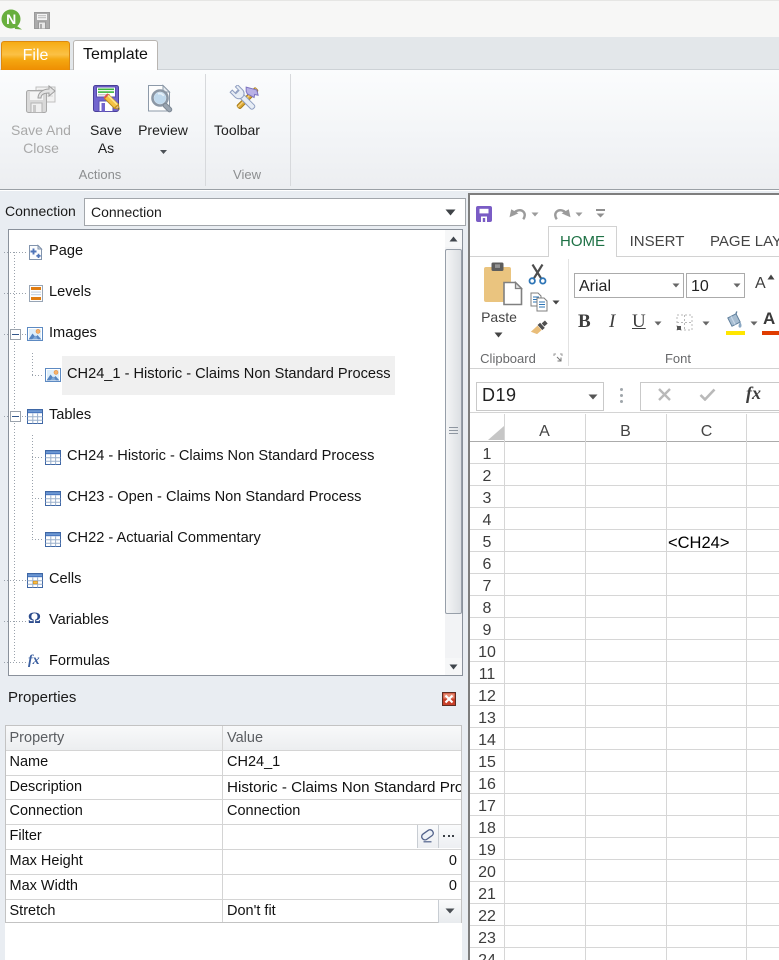  What do you see at coordinates (11, 19) in the screenshot?
I see `svg-text: N` at bounding box center [11, 19].